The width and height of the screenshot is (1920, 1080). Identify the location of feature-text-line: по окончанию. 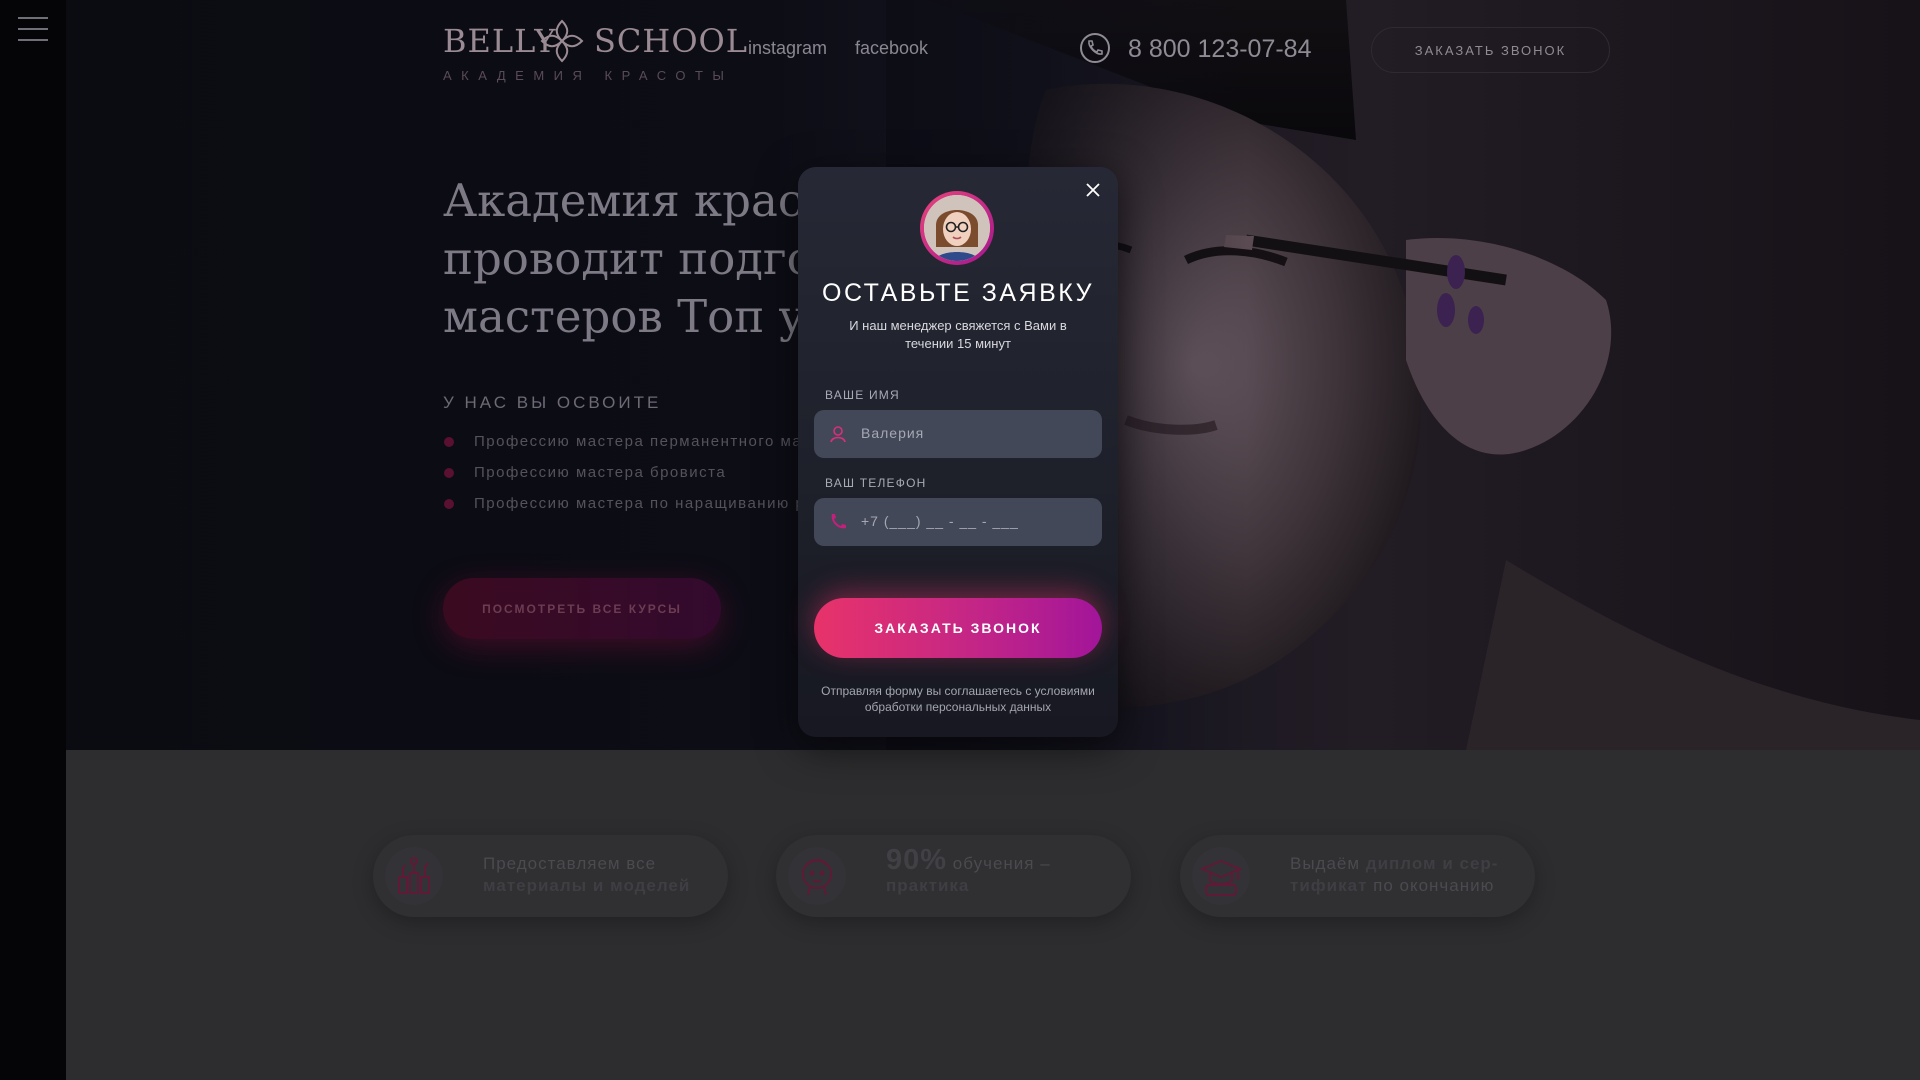
(1431, 885).